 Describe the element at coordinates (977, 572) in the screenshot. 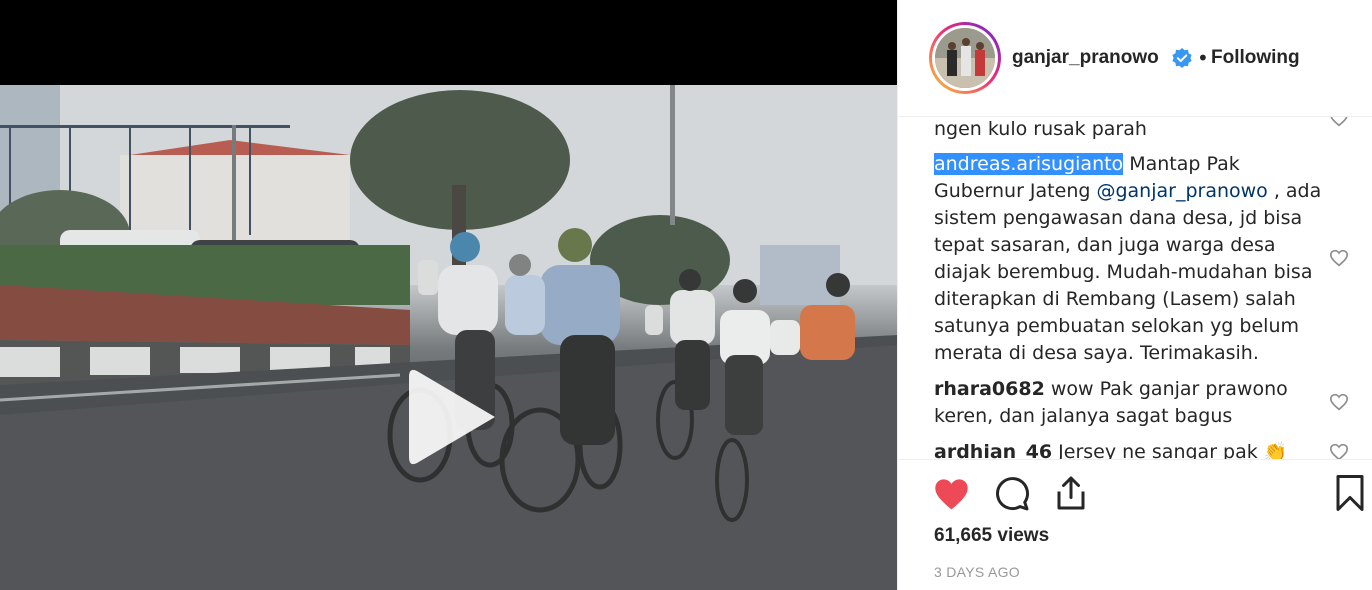

I see `post-timestamp: 3 DAYS AGO` at that location.